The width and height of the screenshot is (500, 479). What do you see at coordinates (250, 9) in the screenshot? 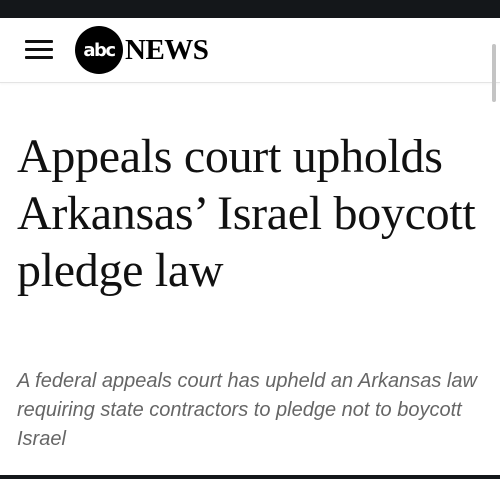
I see `status-bar` at bounding box center [250, 9].